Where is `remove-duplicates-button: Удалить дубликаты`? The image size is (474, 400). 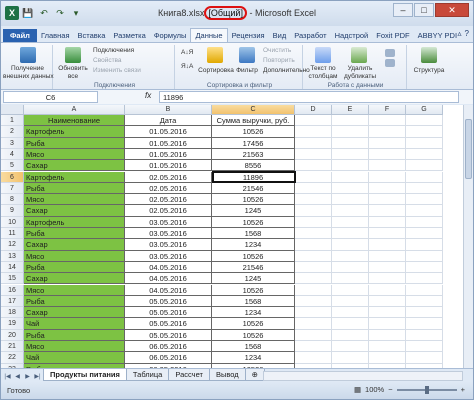 remove-duplicates-button: Удалить дубликаты is located at coordinates (360, 73).